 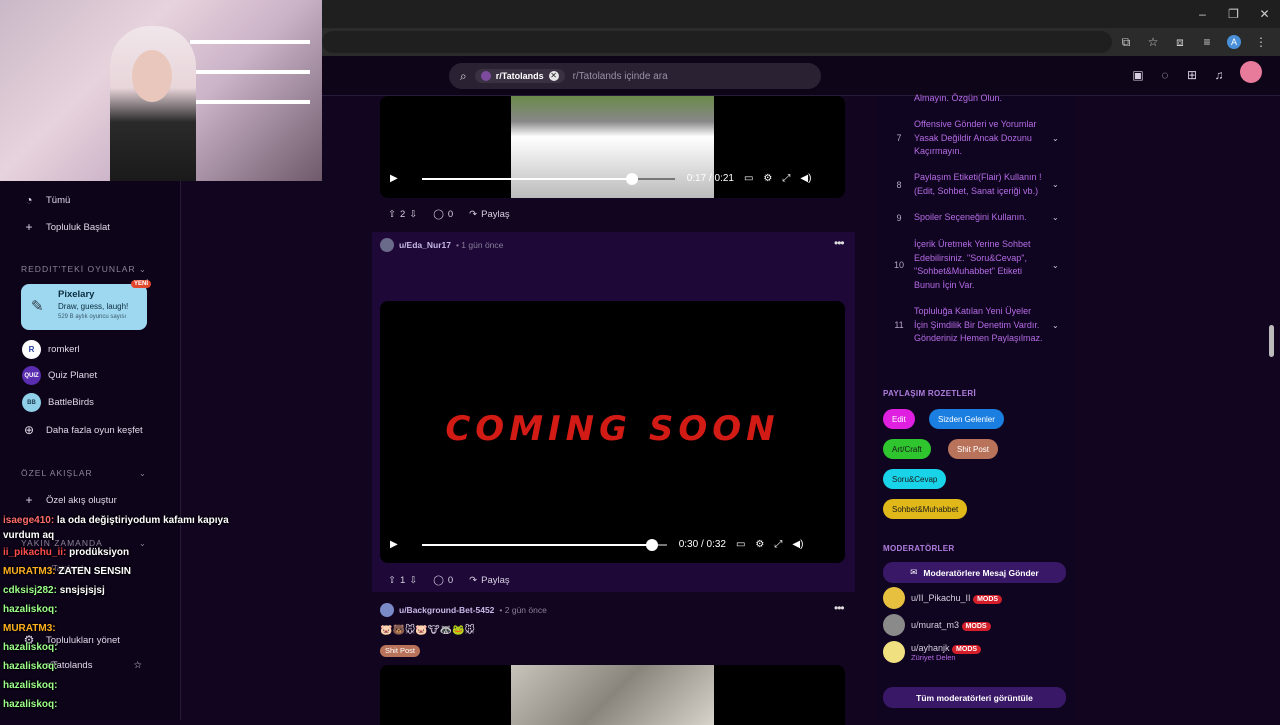 I want to click on post-header: u/Eda_Nur17 • 1 gün önce, so click(x=441, y=245).